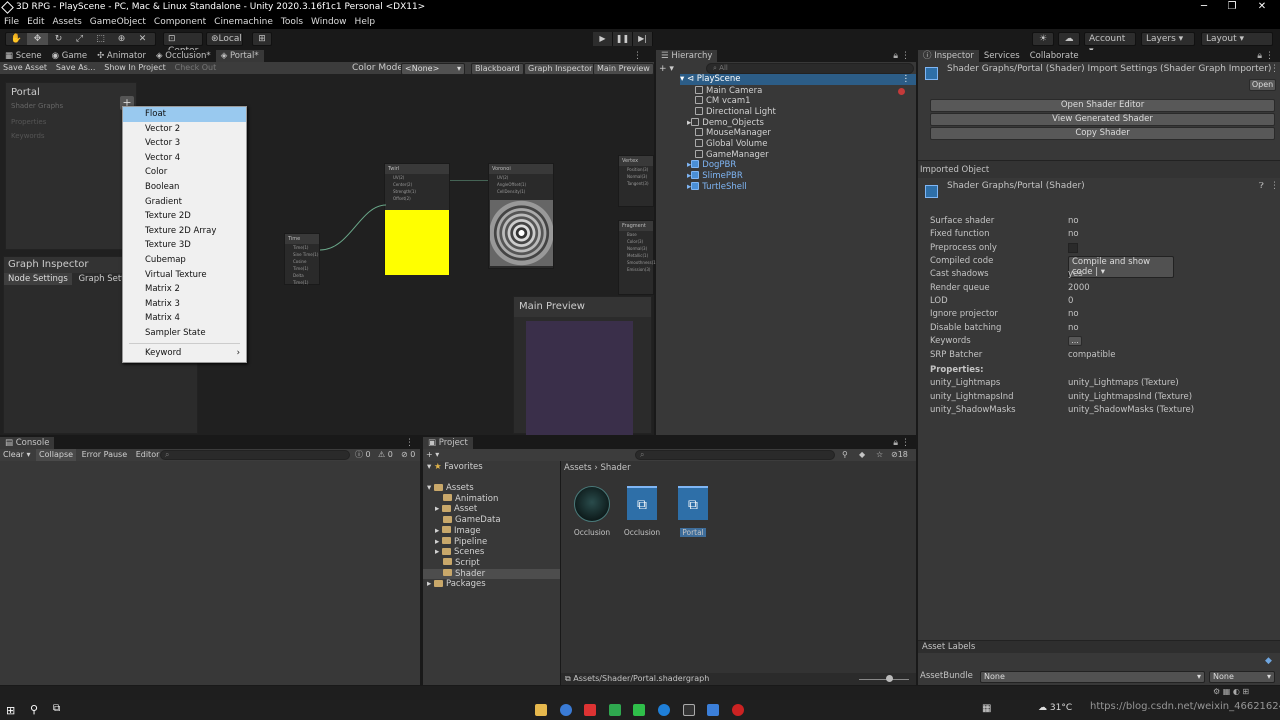 The height and width of the screenshot is (720, 1280). Describe the element at coordinates (69, 56) in the screenshot. I see `tab-game: ◉ Game` at that location.